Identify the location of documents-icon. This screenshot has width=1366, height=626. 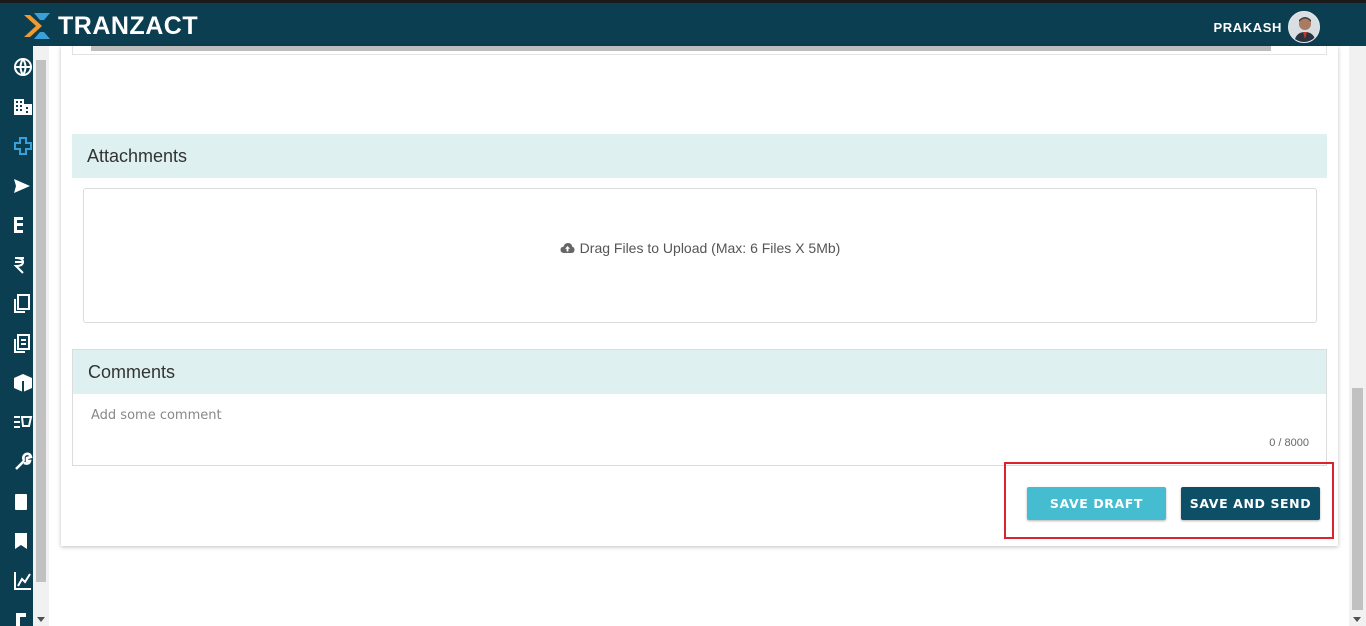
(23, 344).